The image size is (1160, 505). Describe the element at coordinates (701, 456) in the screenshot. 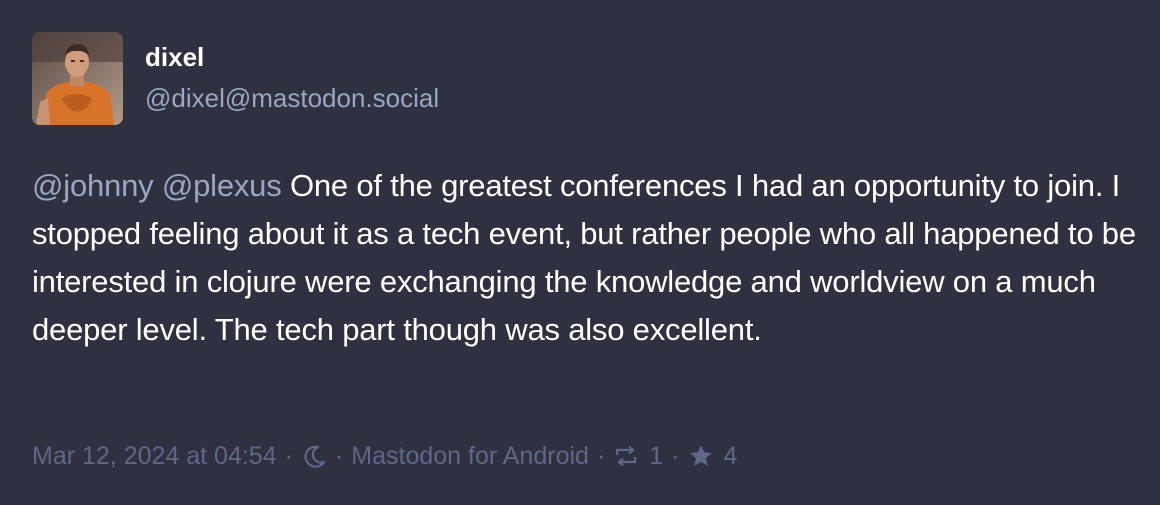

I see `star-icon` at that location.